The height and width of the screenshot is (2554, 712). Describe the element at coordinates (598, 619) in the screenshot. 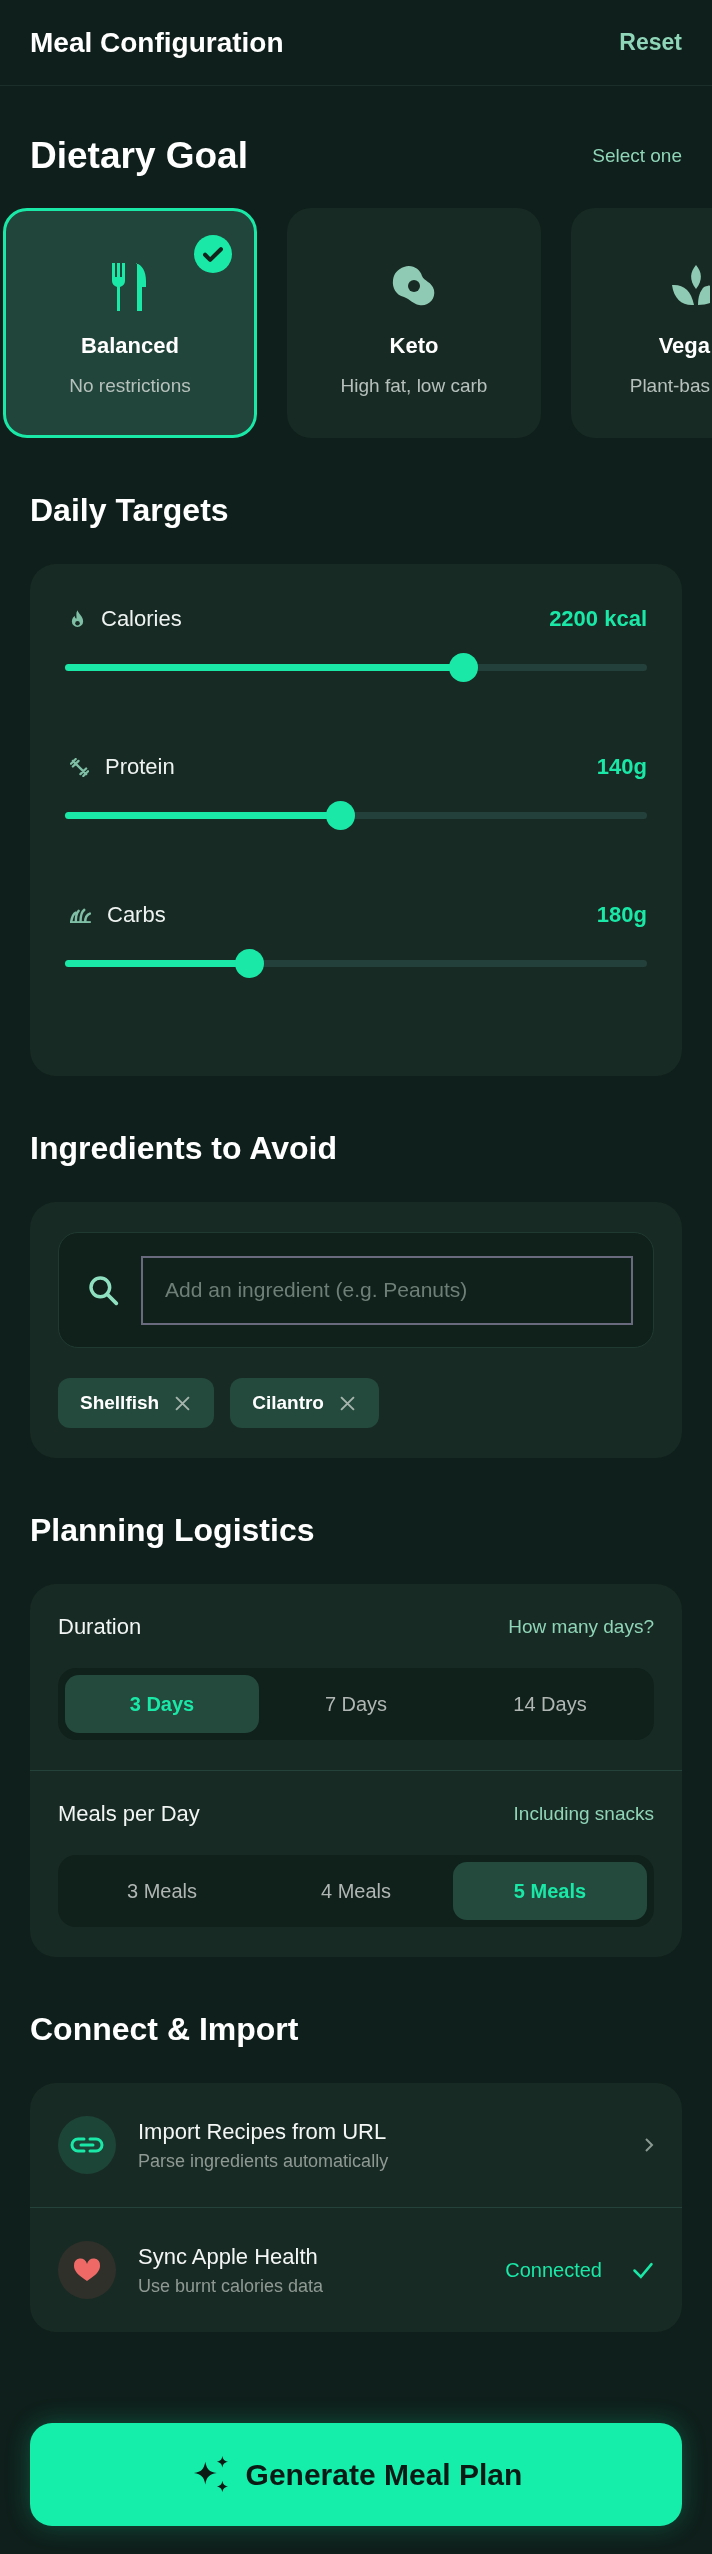

I see `target-value: 2200 kcal` at that location.